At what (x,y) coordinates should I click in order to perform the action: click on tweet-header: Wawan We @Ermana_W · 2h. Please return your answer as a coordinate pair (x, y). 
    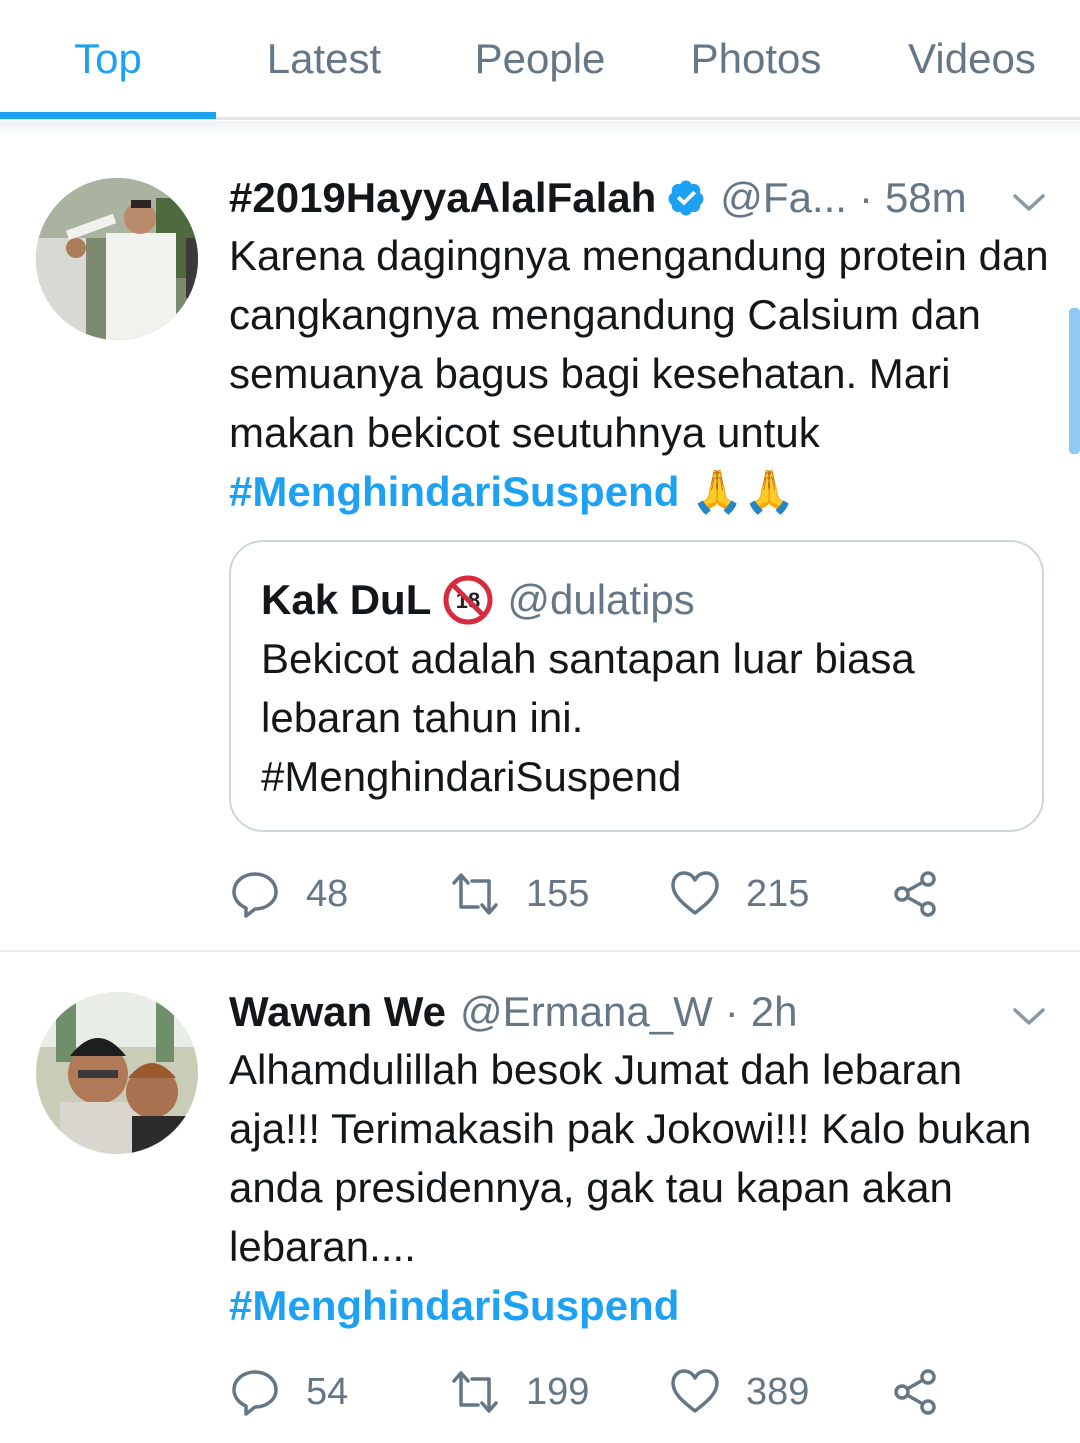
    Looking at the image, I should click on (513, 1012).